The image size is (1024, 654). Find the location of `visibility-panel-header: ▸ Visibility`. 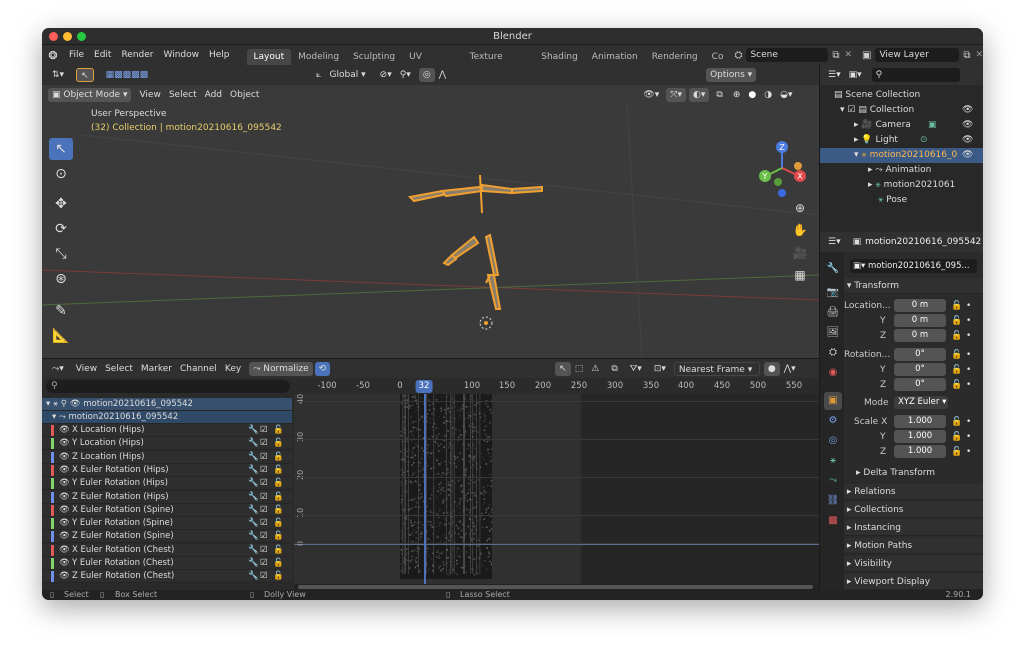

visibility-panel-header: ▸ Visibility is located at coordinates (913, 564).